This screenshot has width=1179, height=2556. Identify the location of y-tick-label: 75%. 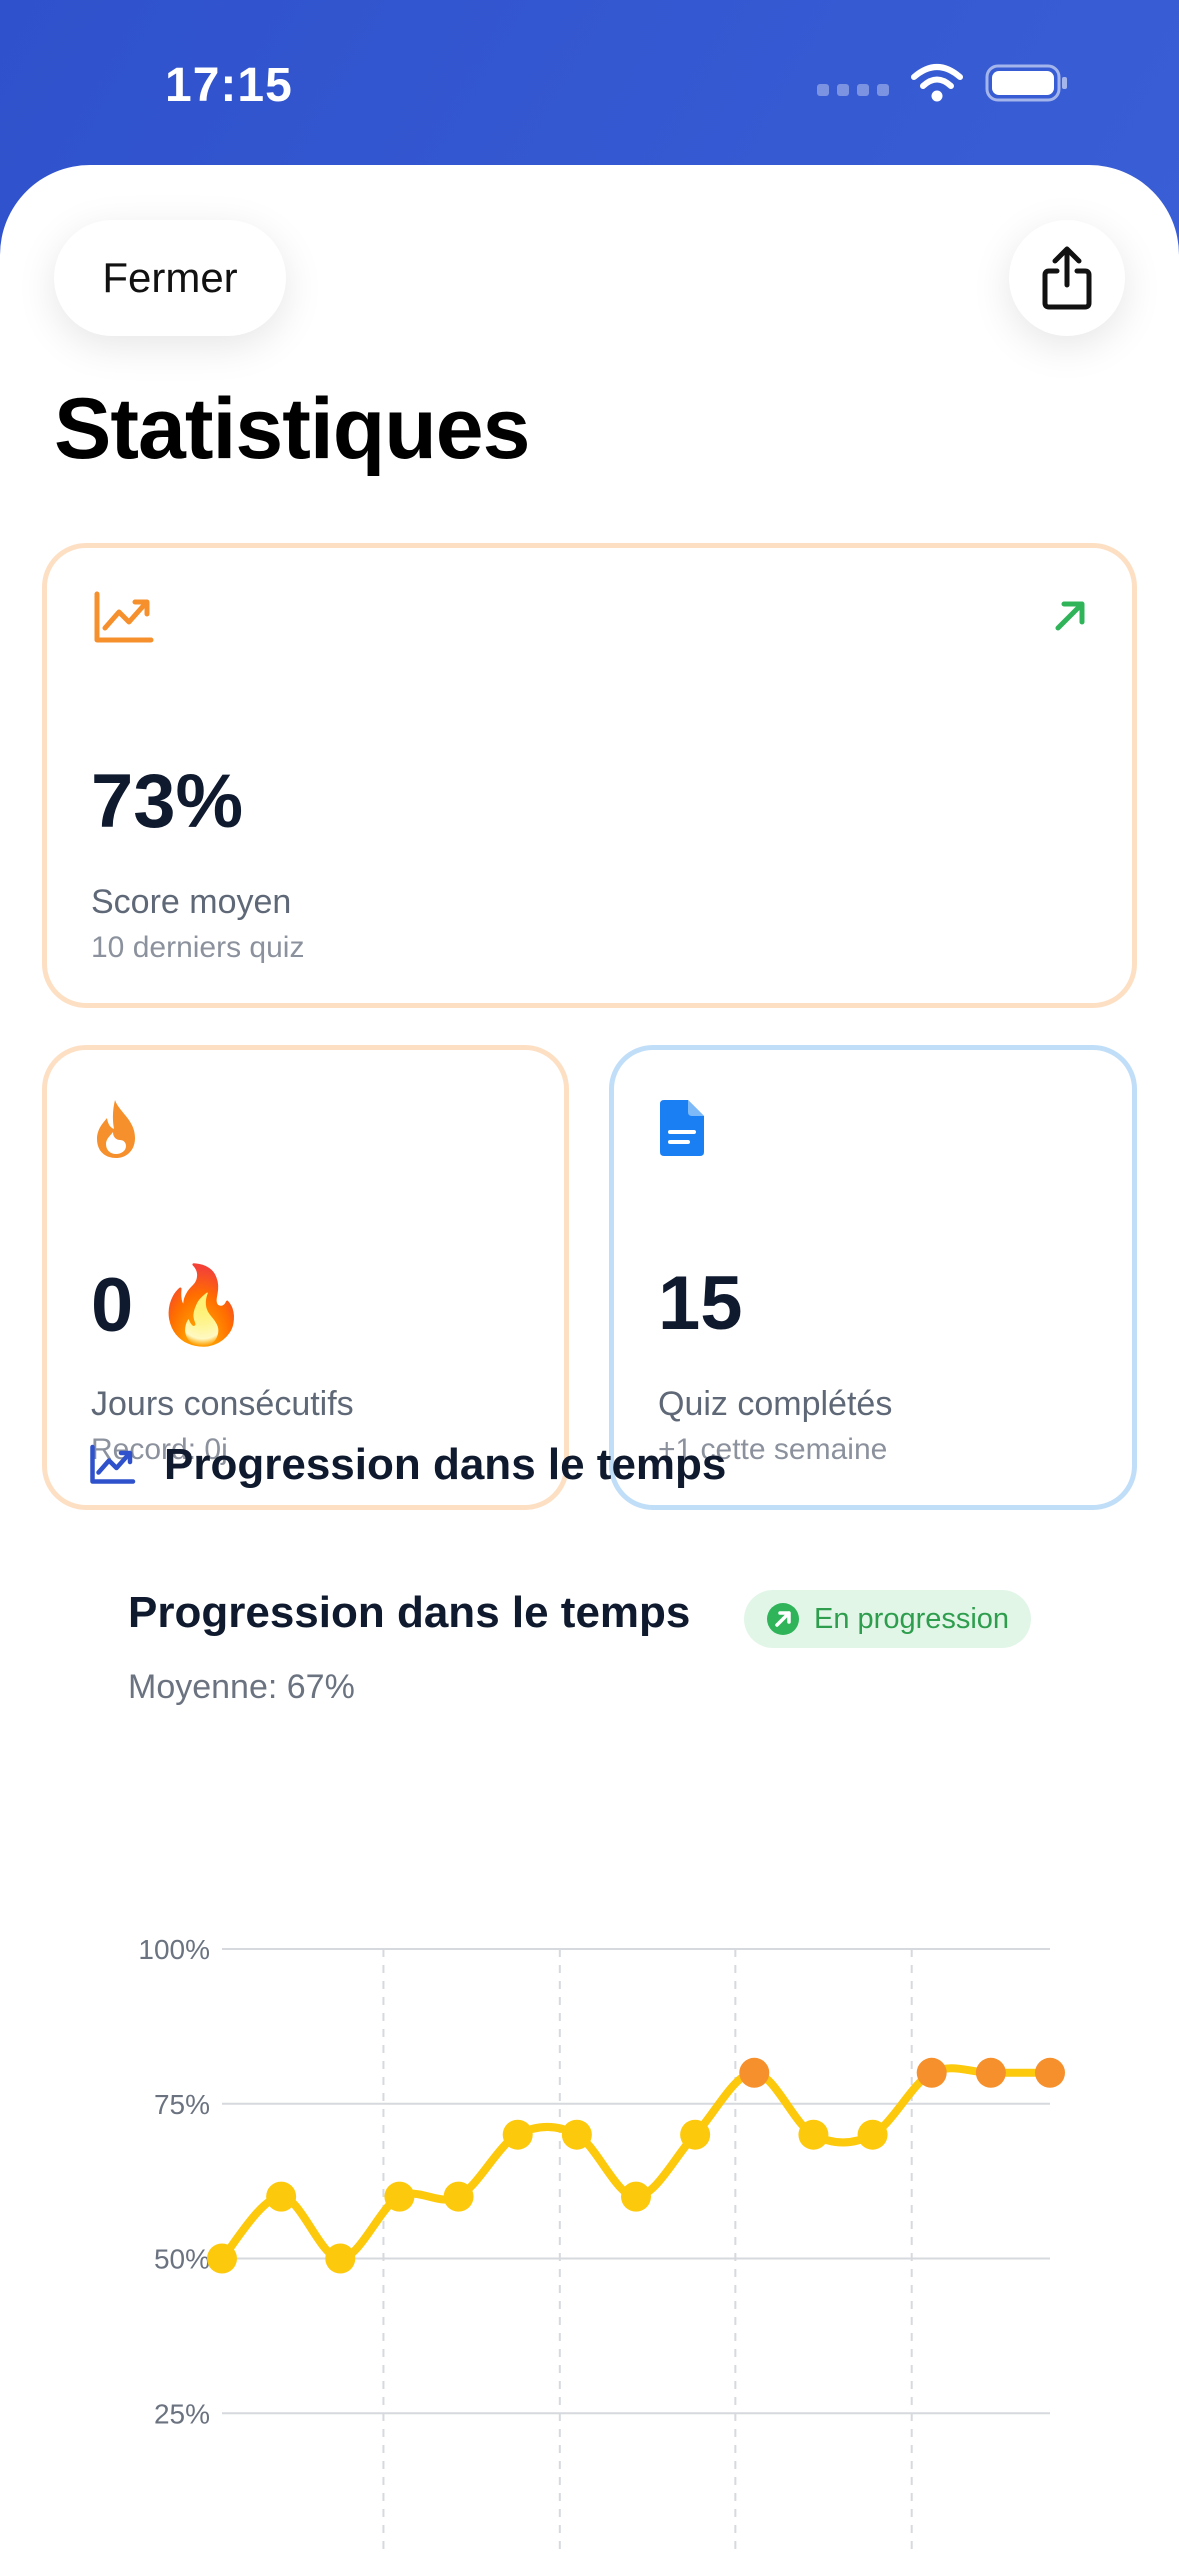
(182, 2104).